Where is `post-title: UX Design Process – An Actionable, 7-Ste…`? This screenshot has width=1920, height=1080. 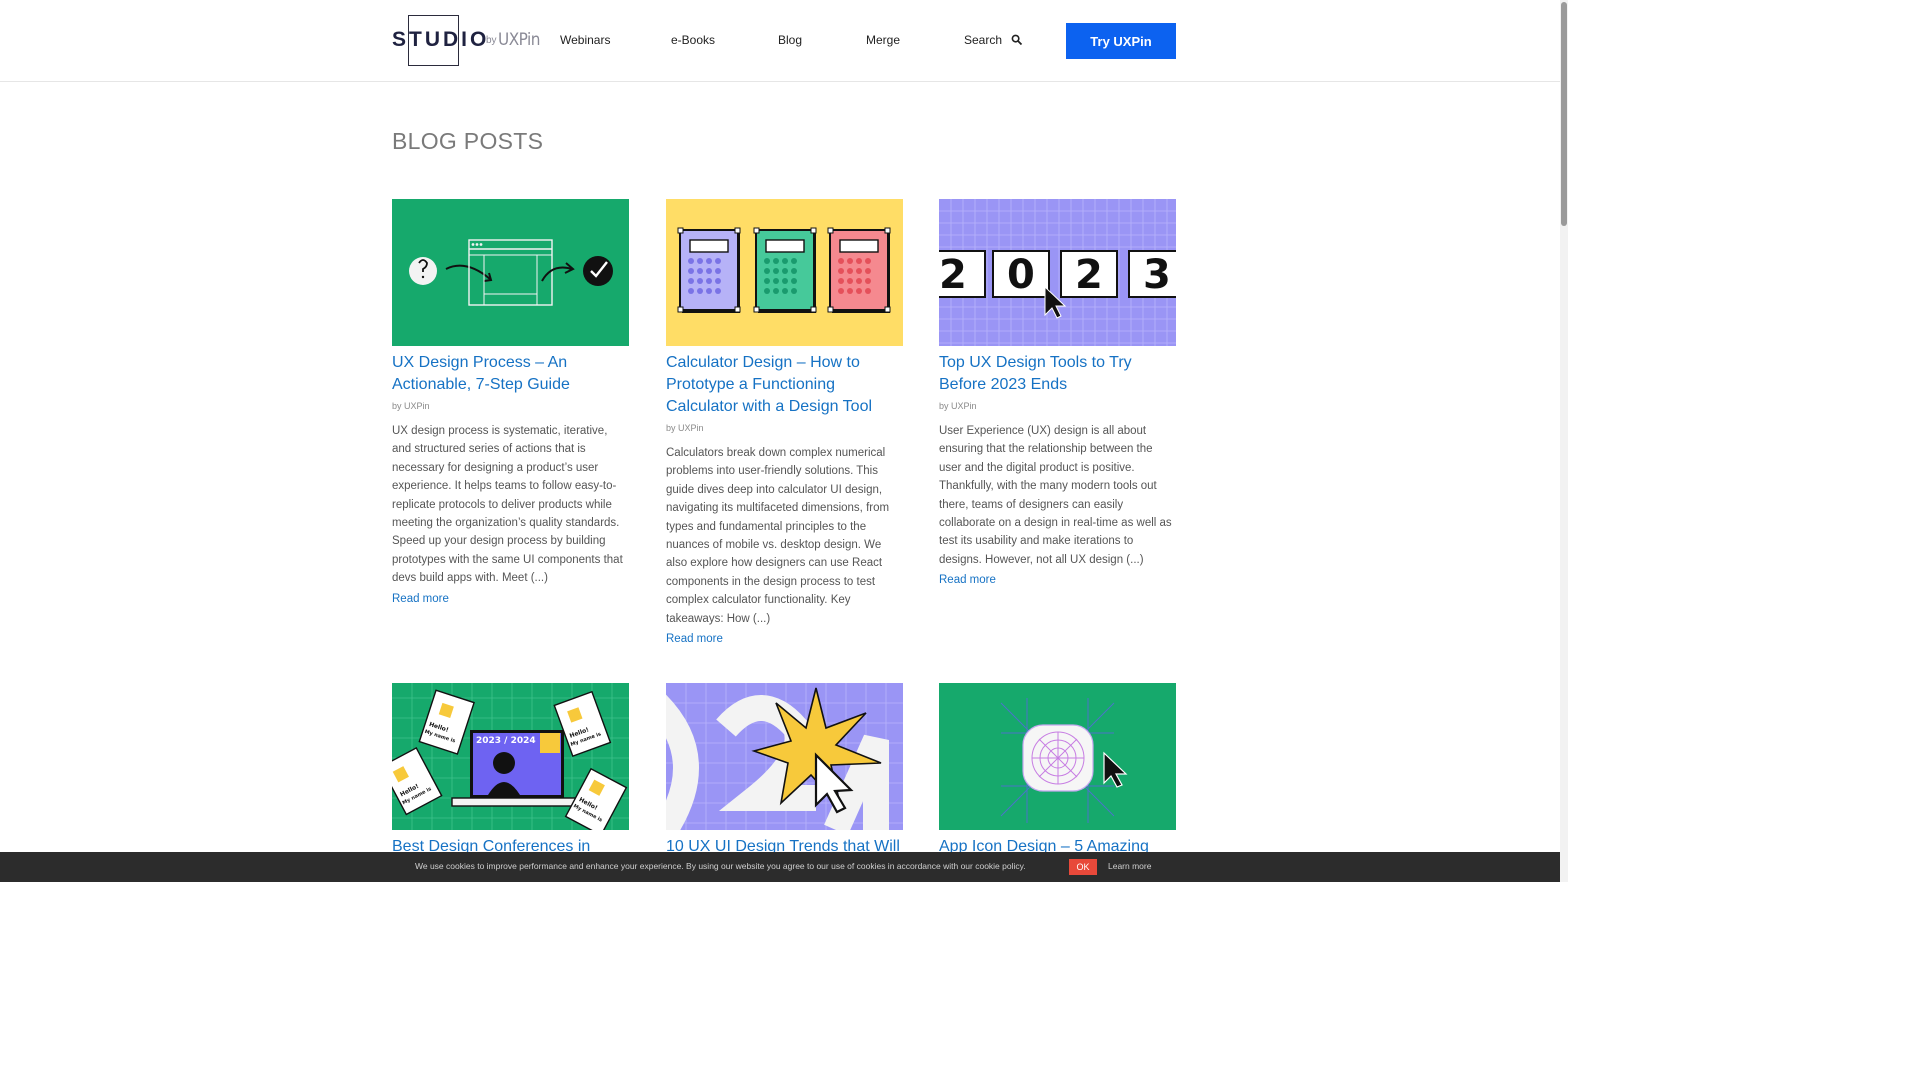
post-title: UX Design Process – An Actionable, 7-Ste… is located at coordinates (510, 374).